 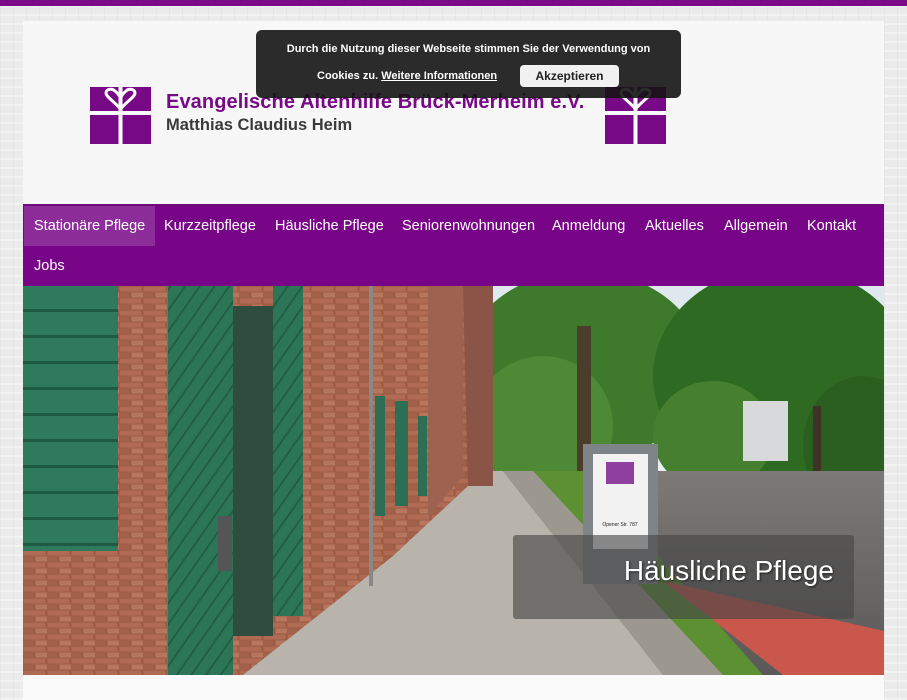 I want to click on nav-item-anmeldung: Anmeldung, so click(x=588, y=226).